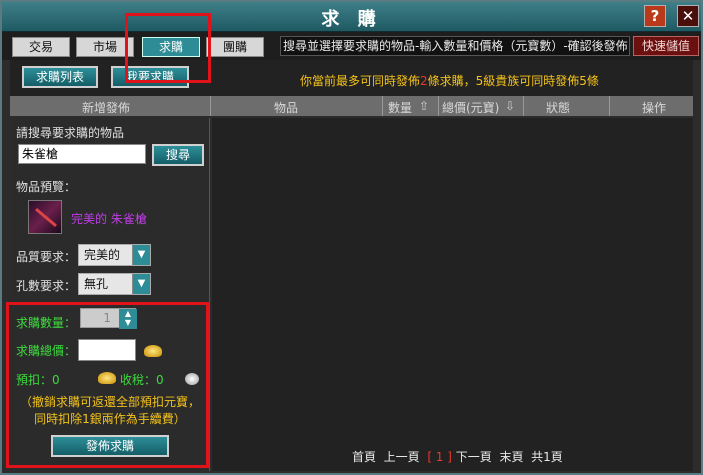 The image size is (703, 475). Describe the element at coordinates (547, 457) in the screenshot. I see `total-pages: 共1頁` at that location.